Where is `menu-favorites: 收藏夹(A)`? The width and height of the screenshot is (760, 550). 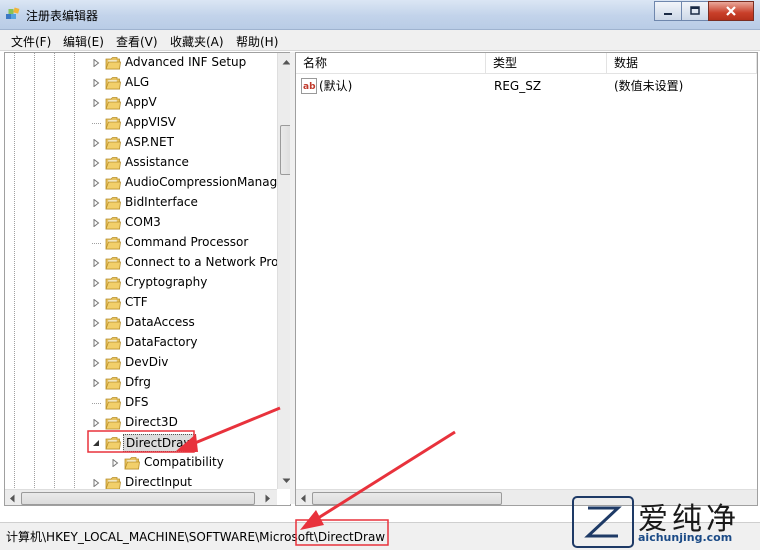 menu-favorites: 收藏夹(A) is located at coordinates (197, 41).